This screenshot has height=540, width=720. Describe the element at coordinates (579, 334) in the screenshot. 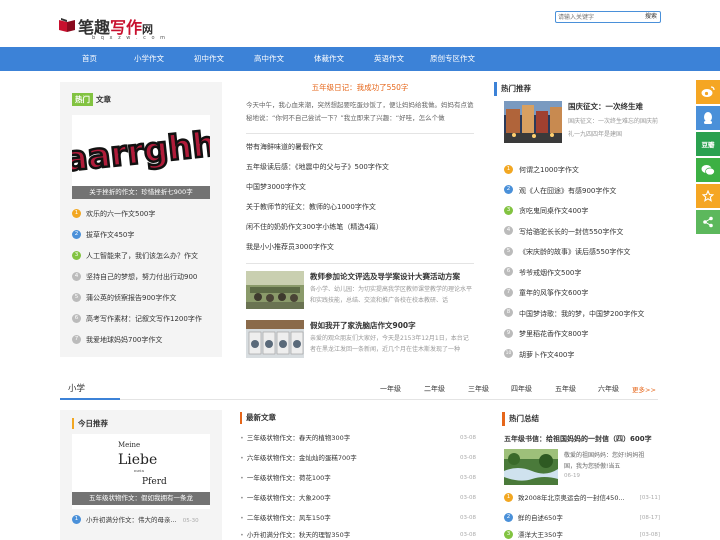

I see `list-item: 9 梦里稻花香作文800字` at that location.